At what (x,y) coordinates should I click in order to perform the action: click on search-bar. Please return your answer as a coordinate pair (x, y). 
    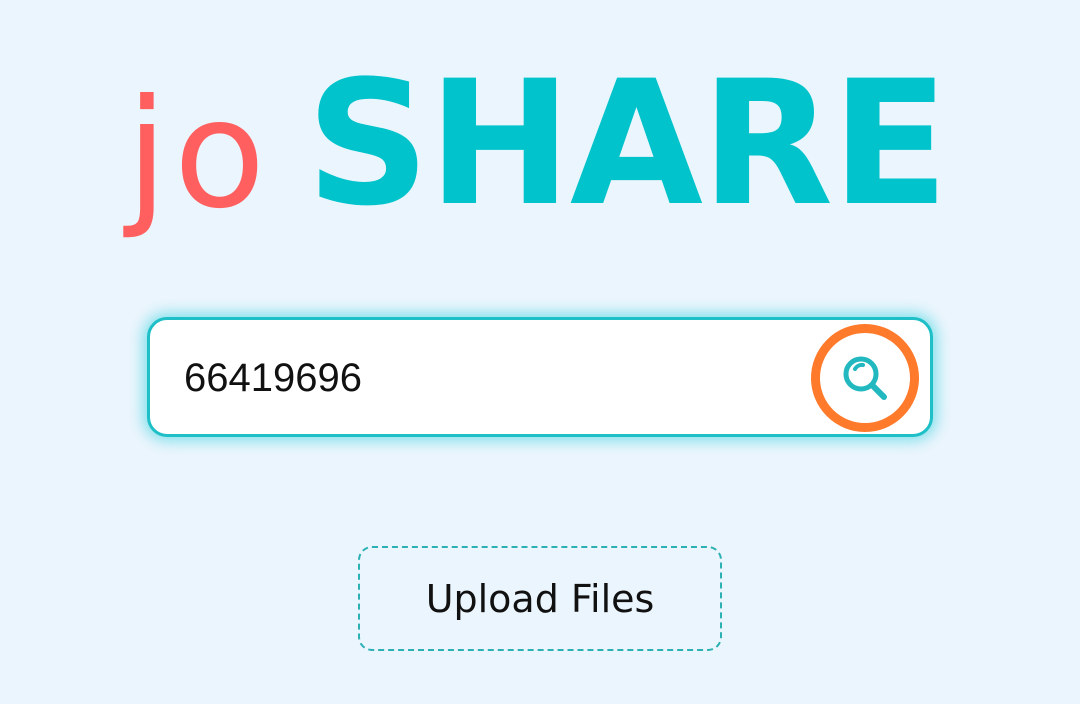
    Looking at the image, I should click on (540, 377).